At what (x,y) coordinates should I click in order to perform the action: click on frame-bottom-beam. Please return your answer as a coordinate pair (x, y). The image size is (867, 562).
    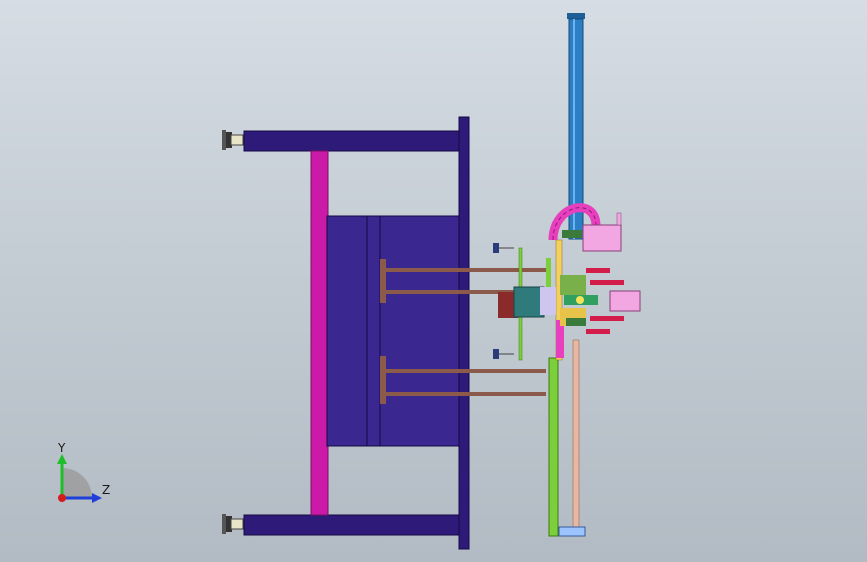
    Looking at the image, I should click on (352, 525).